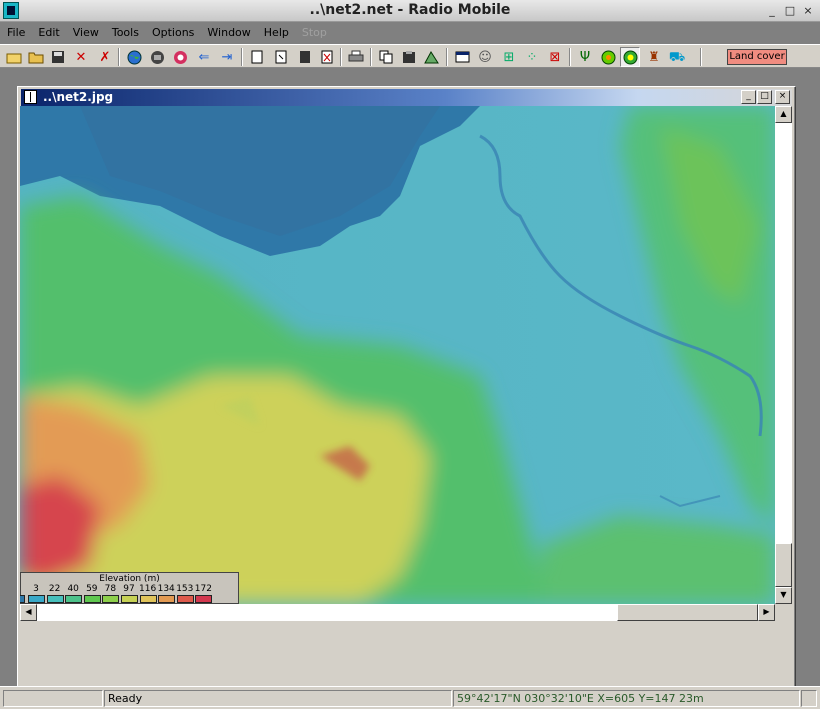  Describe the element at coordinates (766, 612) in the screenshot. I see `scroll-right-icon: ▶` at that location.